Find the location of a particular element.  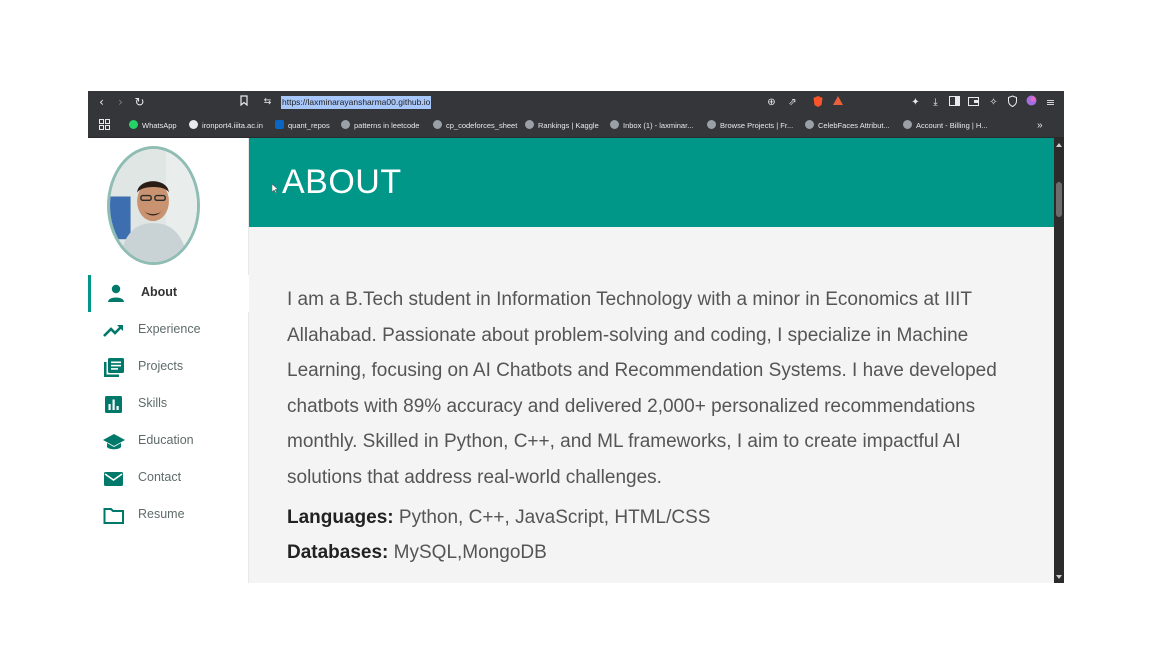

download-icon: ⤓ is located at coordinates (935, 102).